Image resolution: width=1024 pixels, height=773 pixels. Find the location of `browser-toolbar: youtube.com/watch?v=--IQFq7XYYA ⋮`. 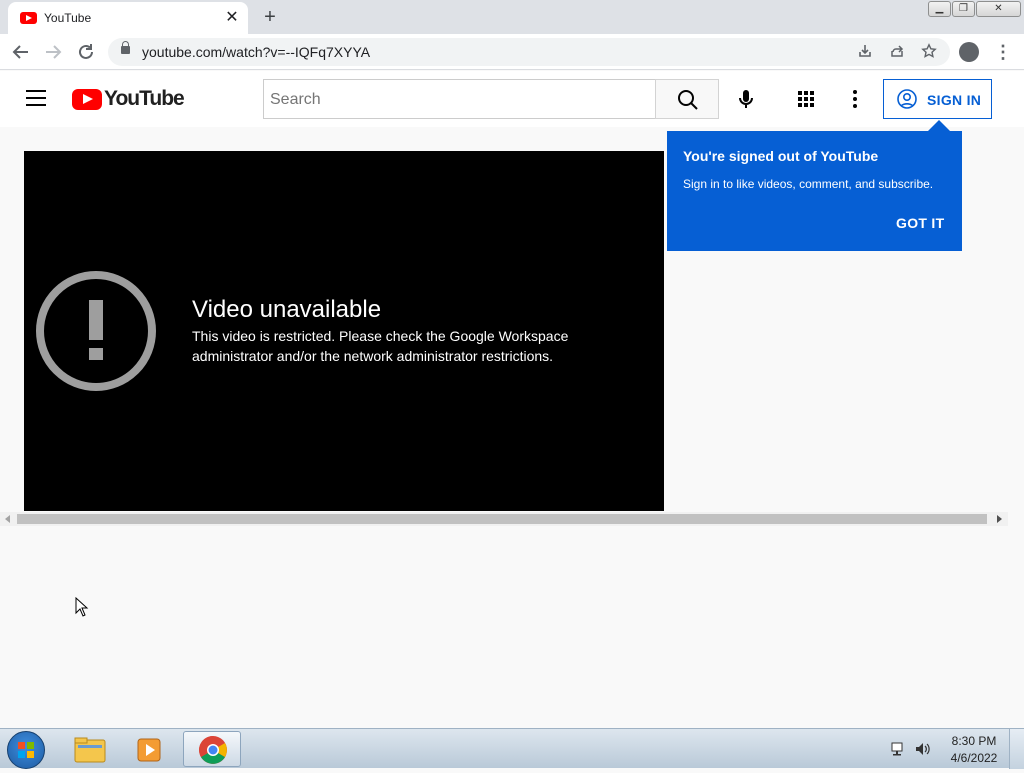

browser-toolbar: youtube.com/watch?v=--IQFq7XYYA ⋮ is located at coordinates (512, 52).